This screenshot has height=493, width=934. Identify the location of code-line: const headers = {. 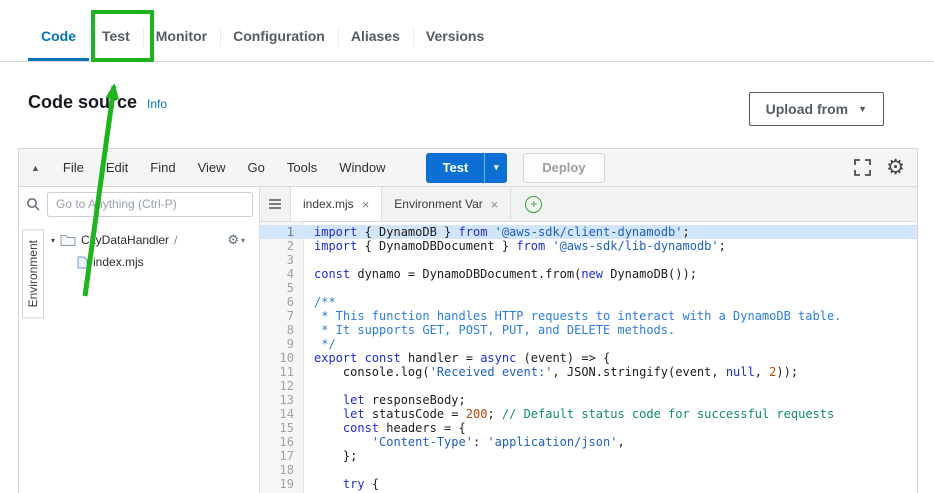
(610, 428).